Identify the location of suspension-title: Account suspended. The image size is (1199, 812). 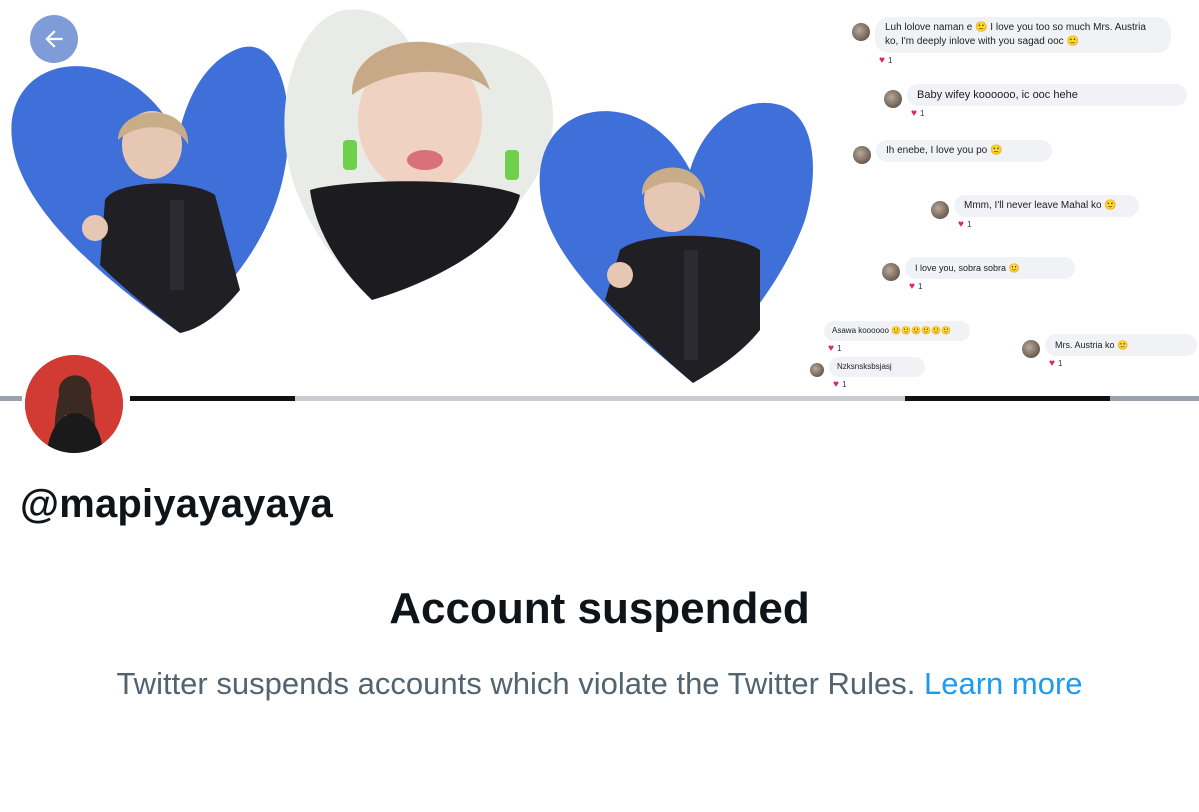
(599, 608).